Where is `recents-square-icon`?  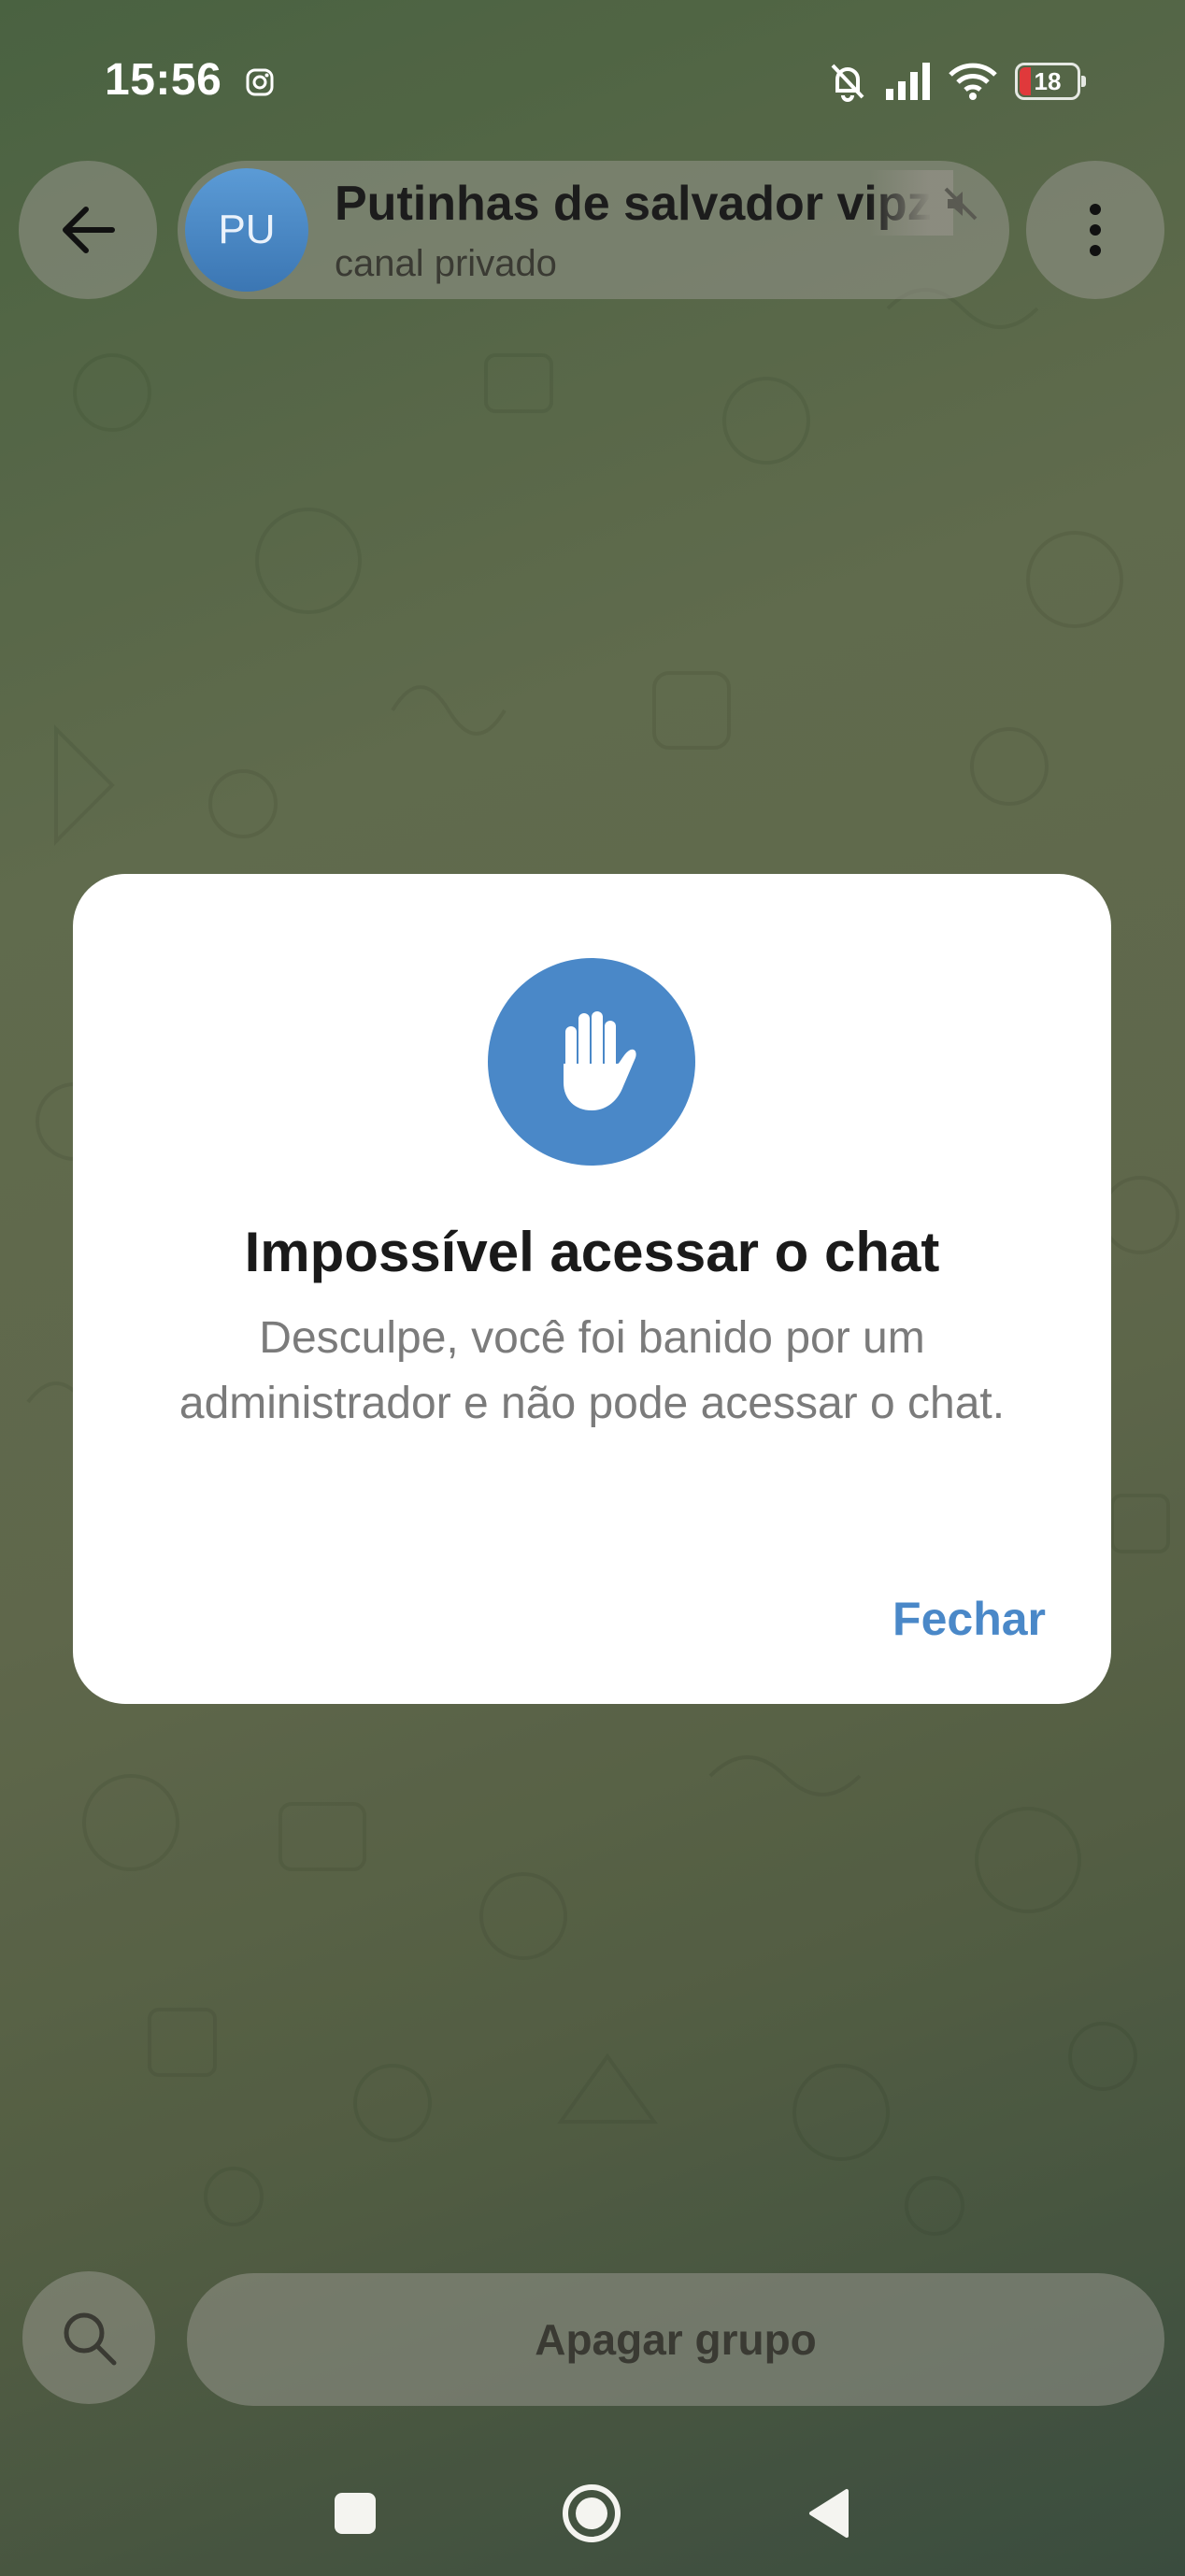
recents-square-icon is located at coordinates (355, 2513).